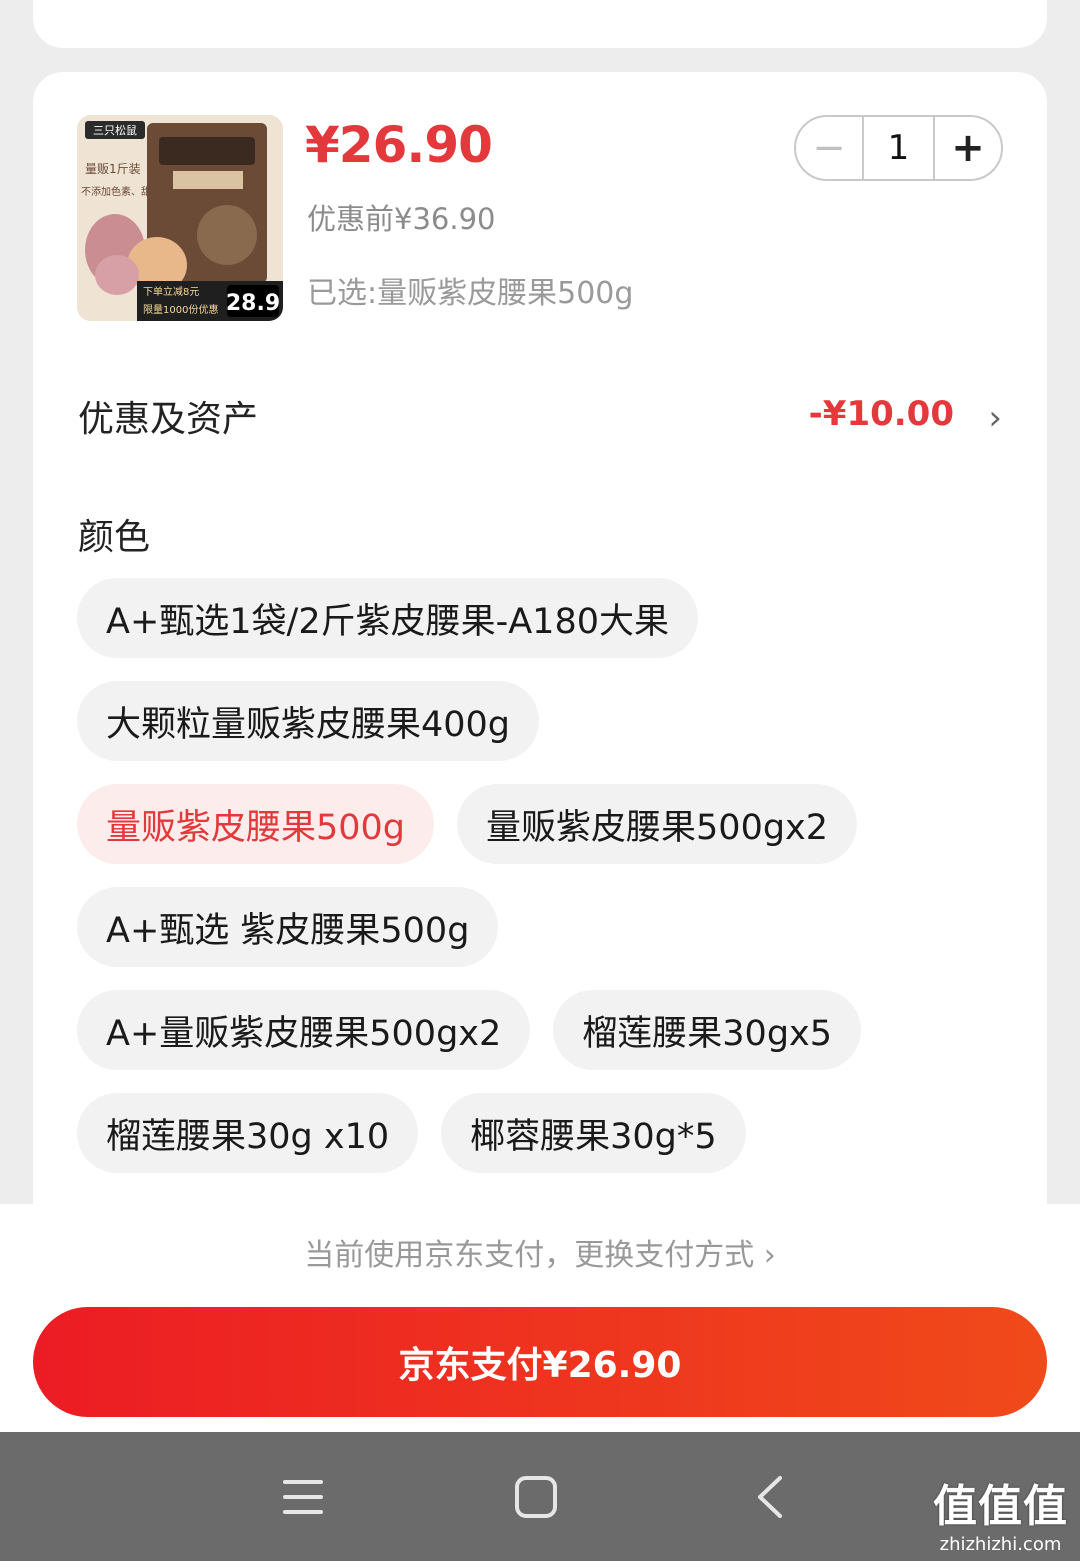 The image size is (1080, 1561). I want to click on thumb-promo-line1: 下单立减8元, so click(171, 291).